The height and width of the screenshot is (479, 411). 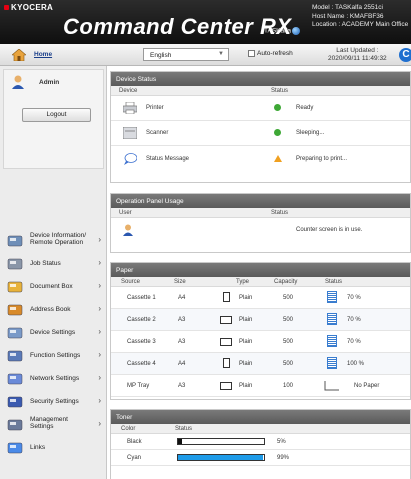 I want to click on function-settings-icon, so click(x=15, y=356).